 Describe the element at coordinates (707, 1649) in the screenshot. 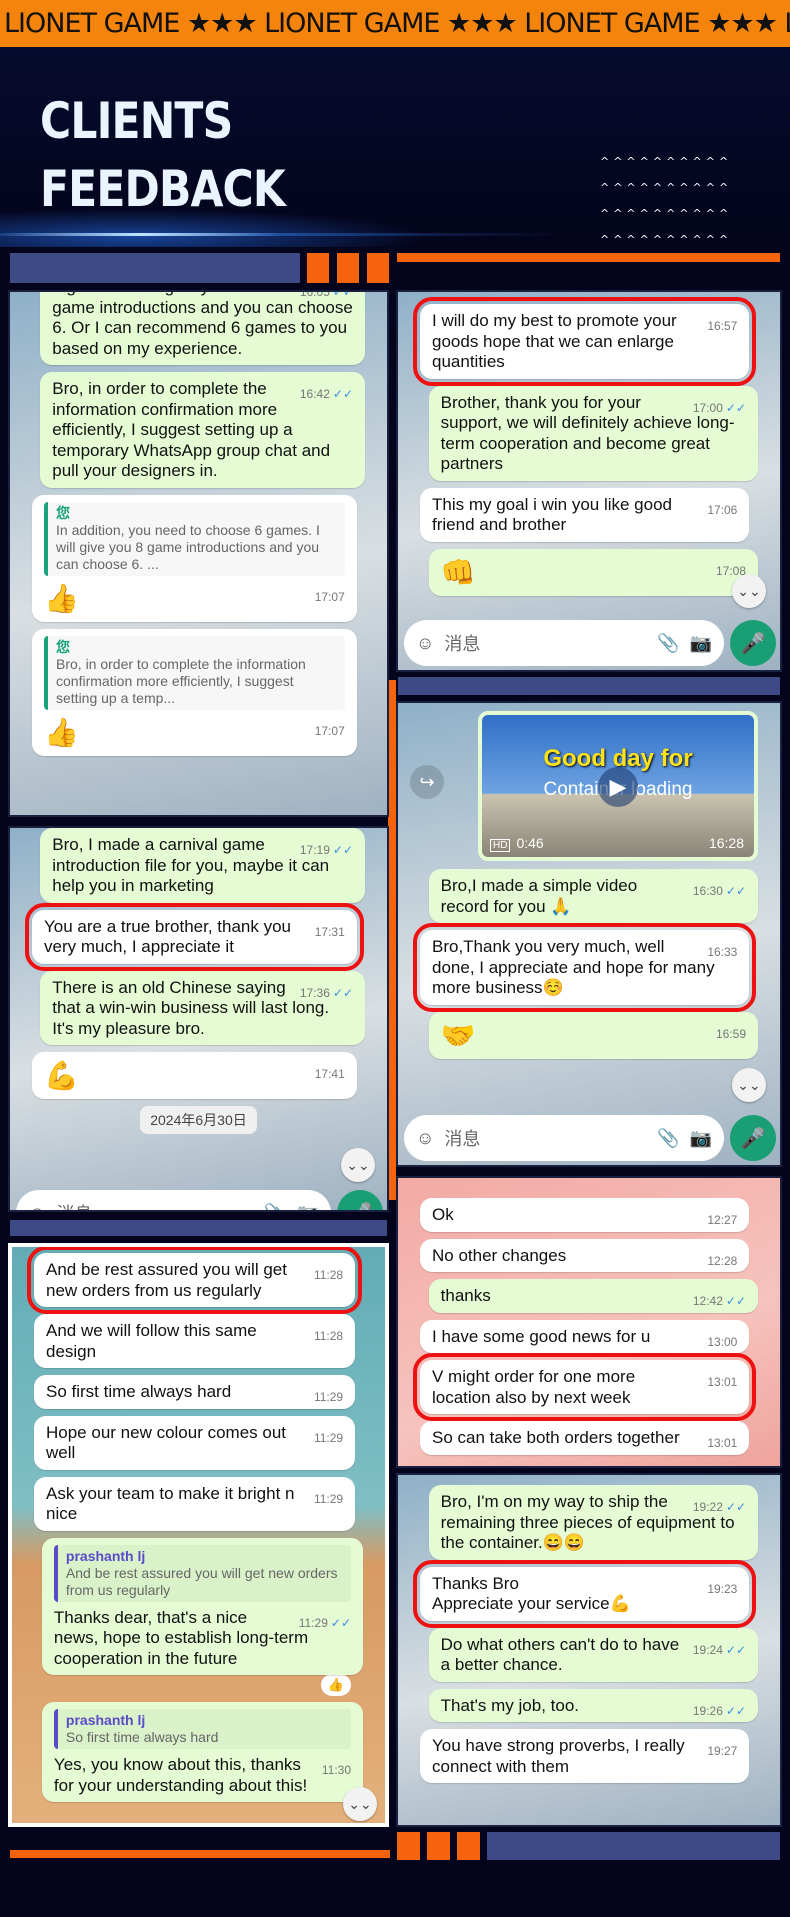

I see `time-text: 19:24` at that location.